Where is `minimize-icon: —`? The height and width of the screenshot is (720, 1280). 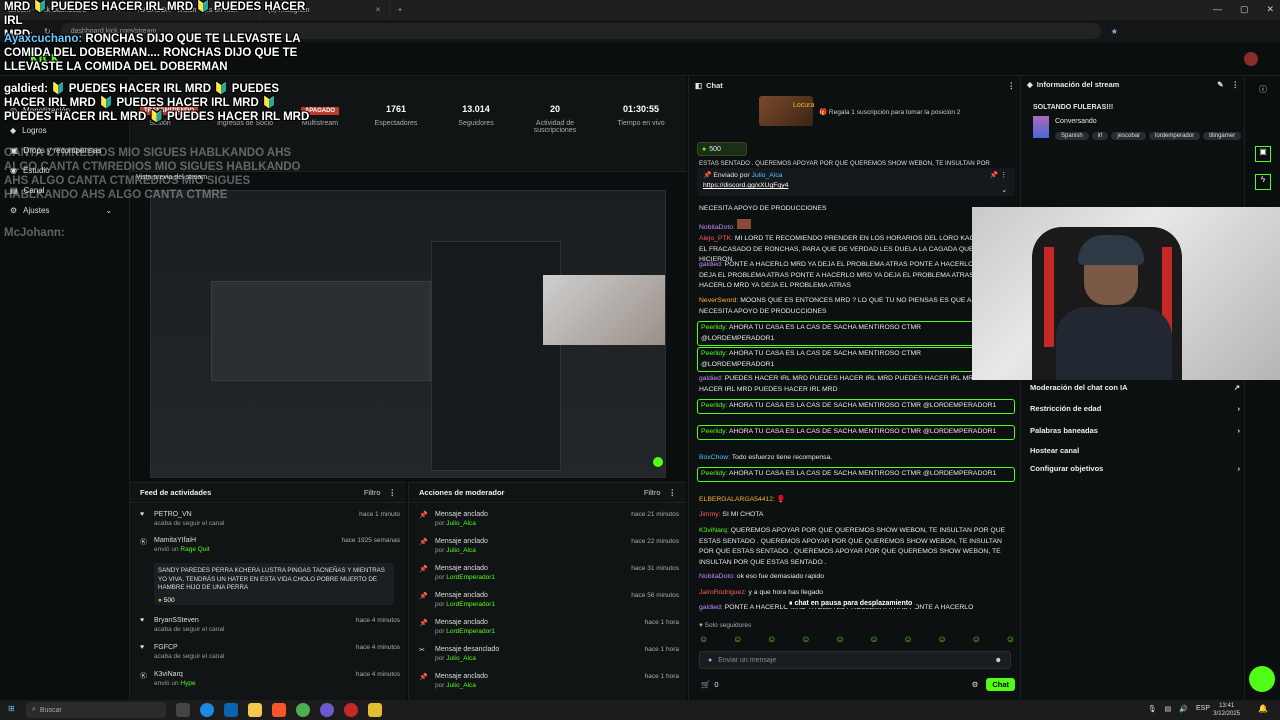 minimize-icon: — is located at coordinates (1217, 9).